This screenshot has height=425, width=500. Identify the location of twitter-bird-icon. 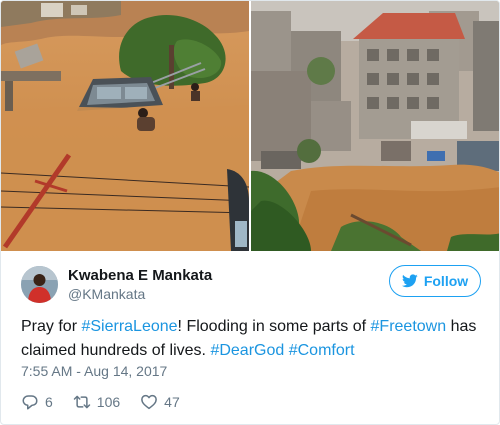
(409, 281).